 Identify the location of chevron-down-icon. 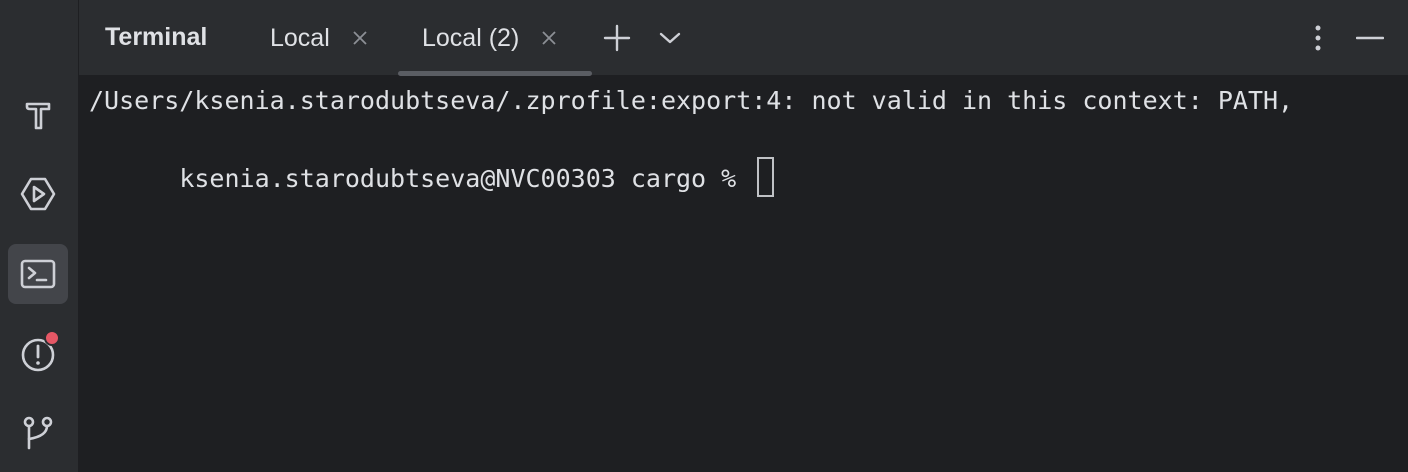
(670, 38).